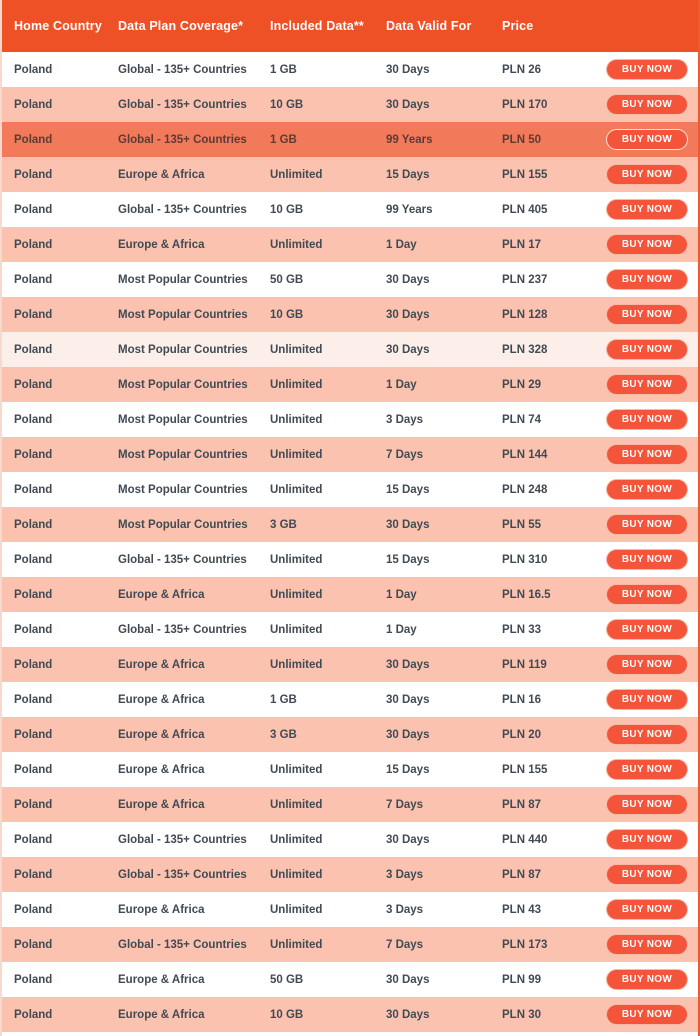 The image size is (700, 1036). I want to click on plan-price: PLN 30, so click(521, 1014).